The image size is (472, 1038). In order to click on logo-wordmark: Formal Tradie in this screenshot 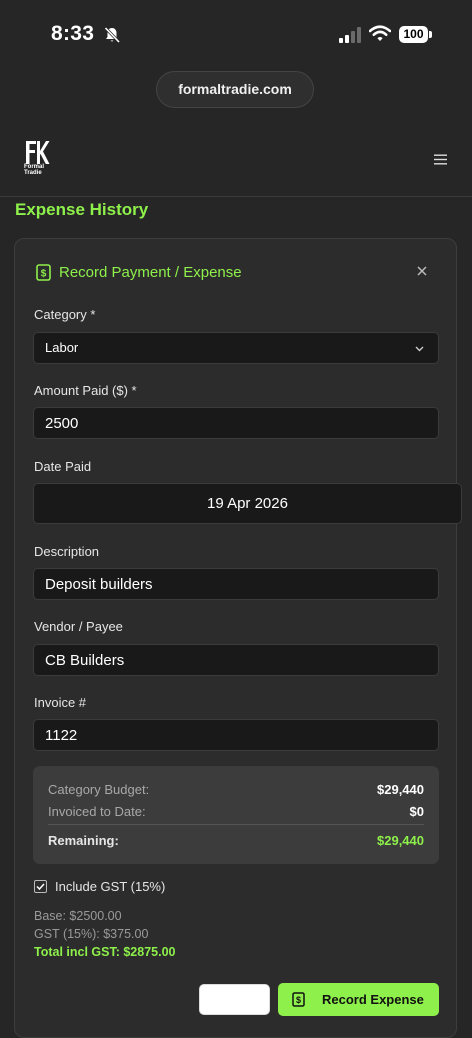, I will do `click(34, 170)`.